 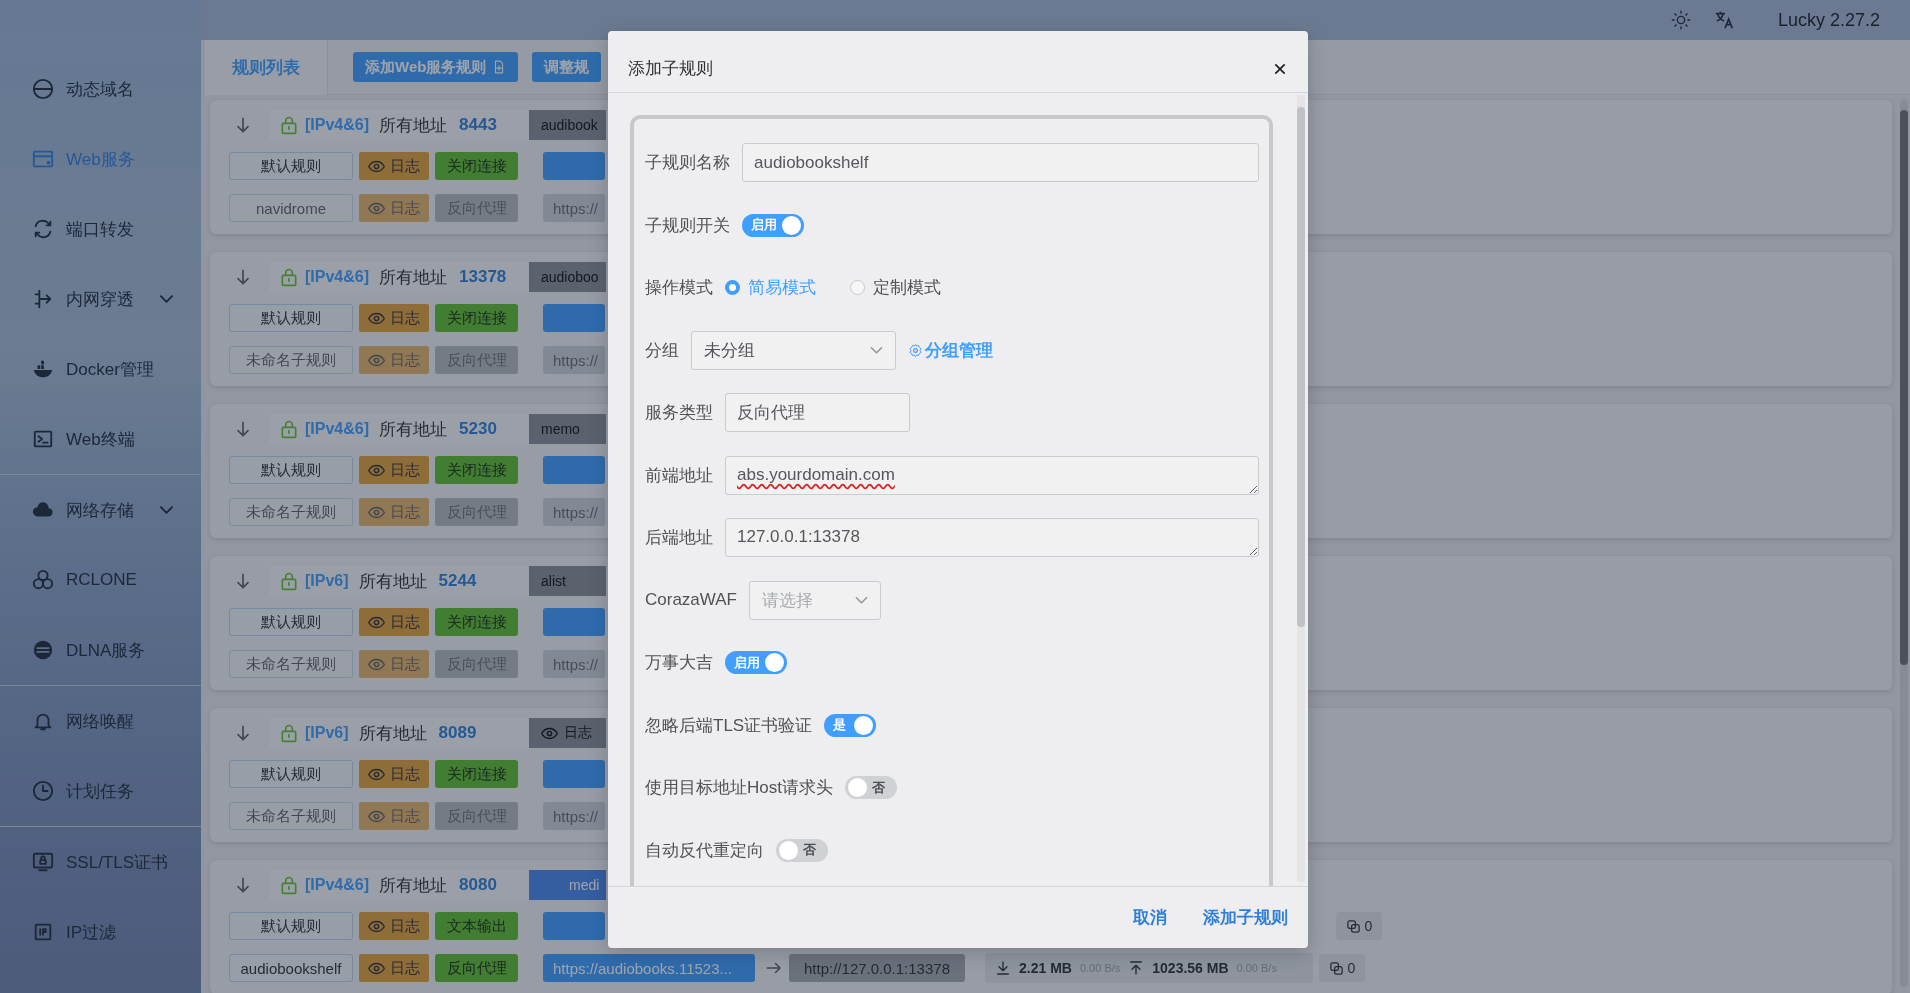 I want to click on toolbar-button: 调整规, so click(x=567, y=67).